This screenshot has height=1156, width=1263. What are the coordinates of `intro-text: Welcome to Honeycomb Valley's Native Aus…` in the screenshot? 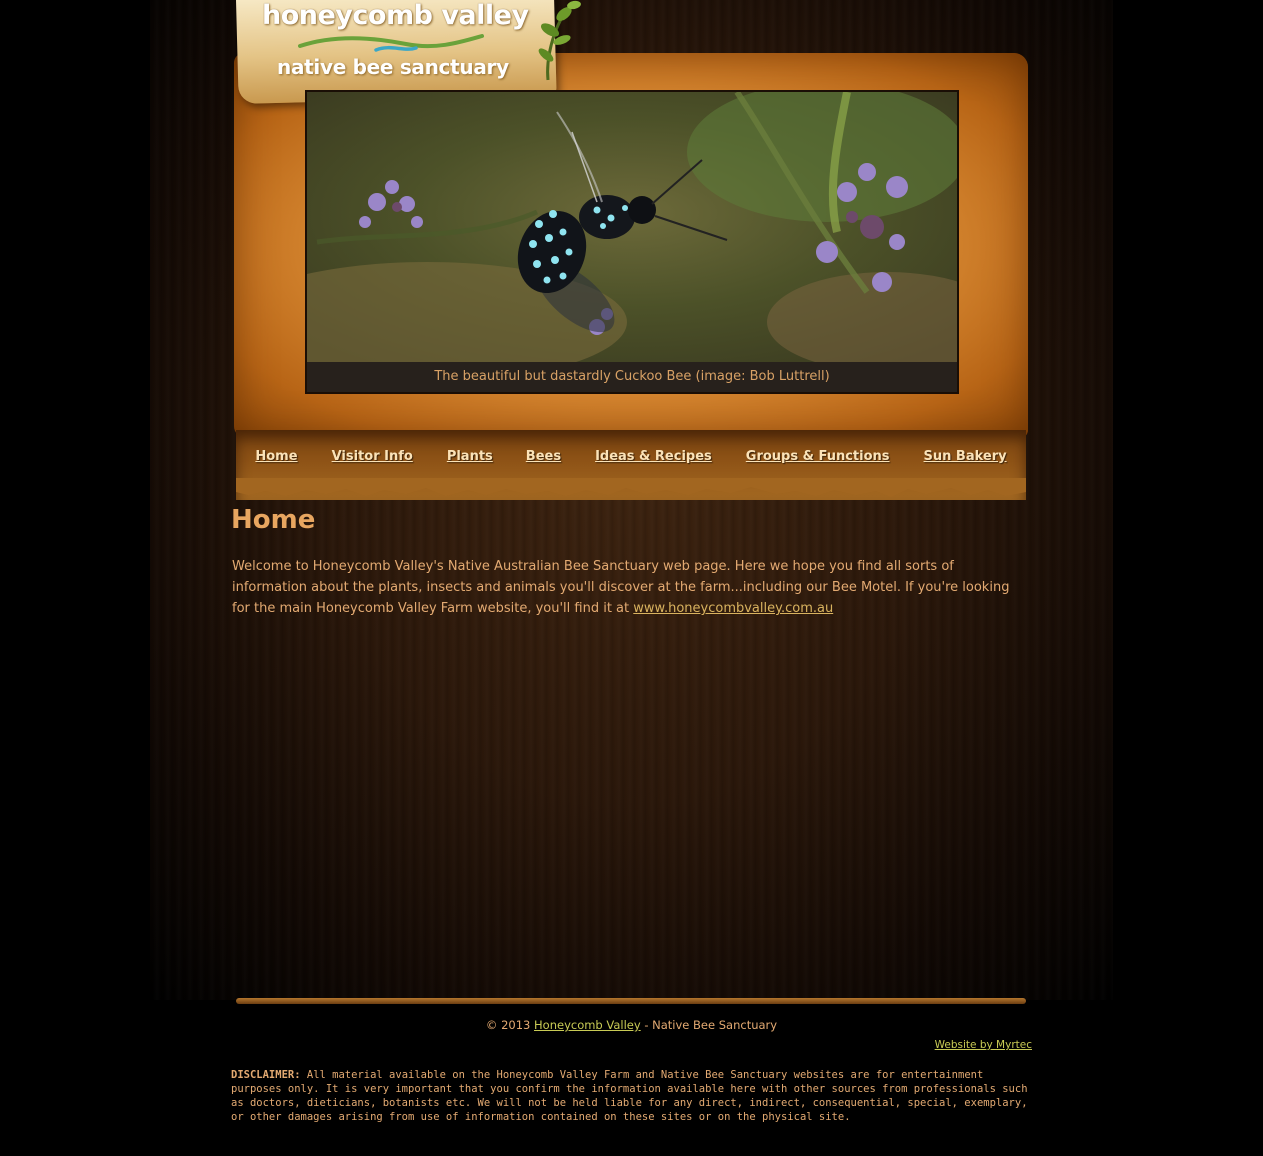 It's located at (621, 587).